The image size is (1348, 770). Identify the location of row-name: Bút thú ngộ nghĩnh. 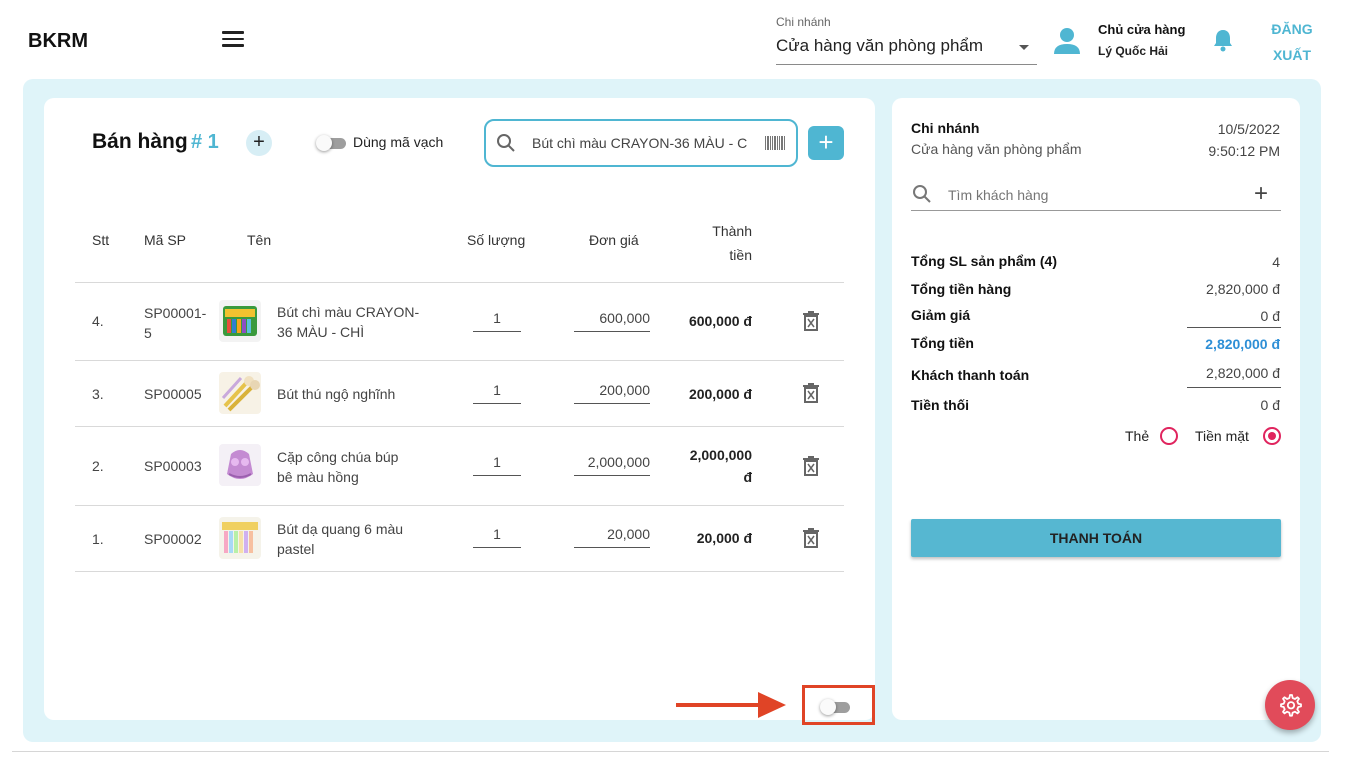
(336, 394).